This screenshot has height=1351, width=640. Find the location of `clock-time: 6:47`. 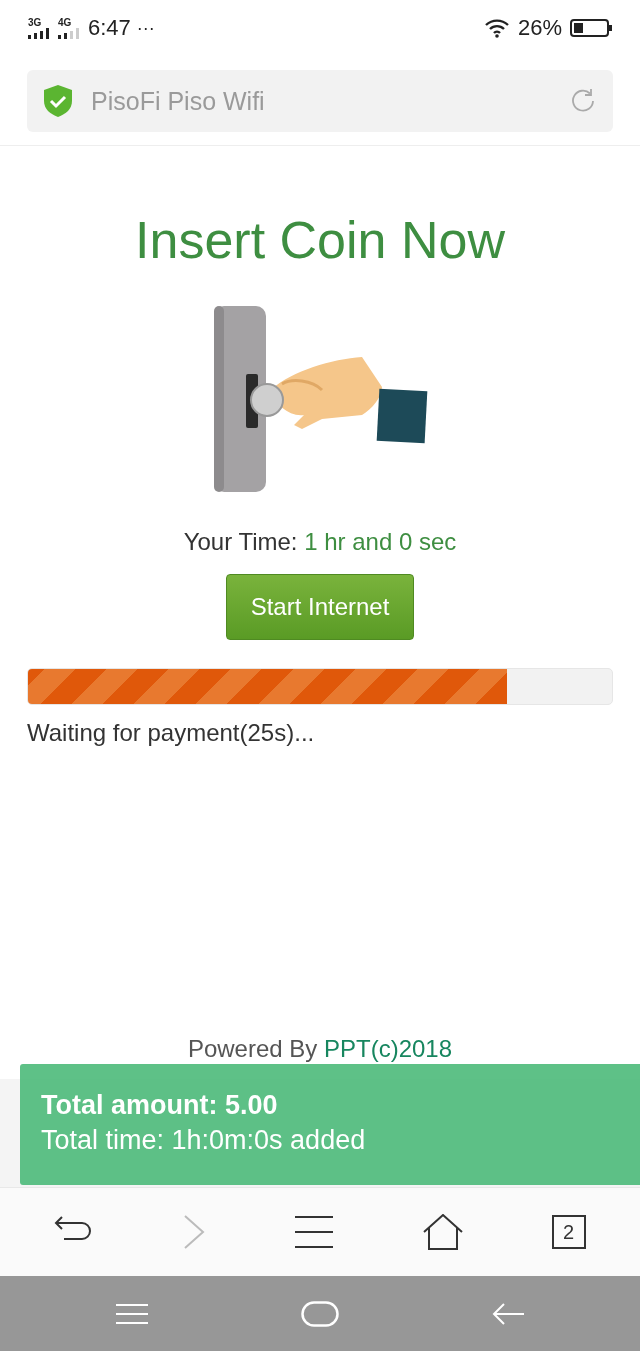

clock-time: 6:47 is located at coordinates (109, 28).